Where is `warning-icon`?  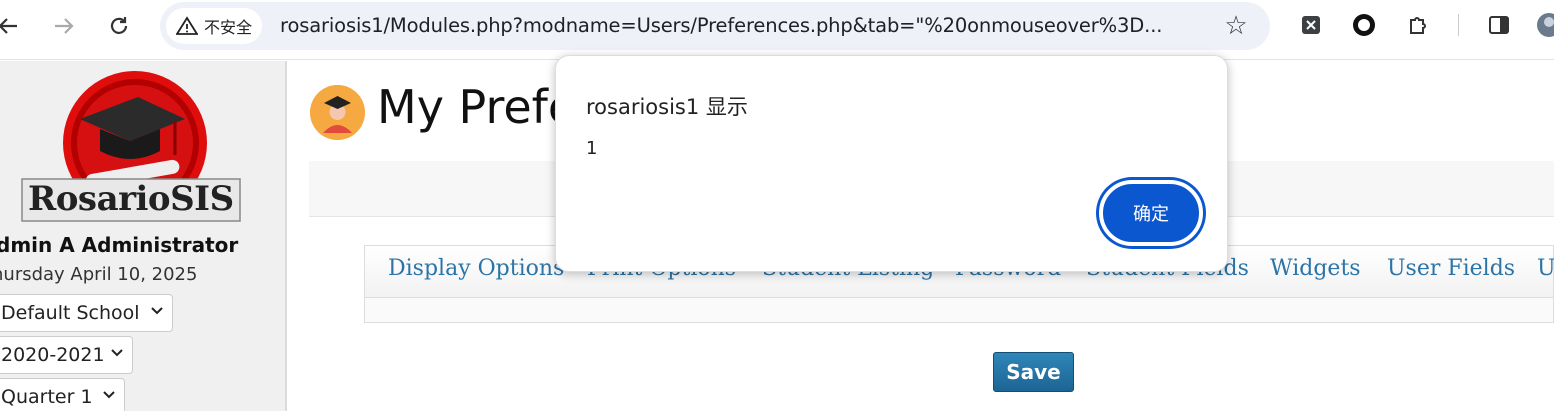
warning-icon is located at coordinates (187, 26).